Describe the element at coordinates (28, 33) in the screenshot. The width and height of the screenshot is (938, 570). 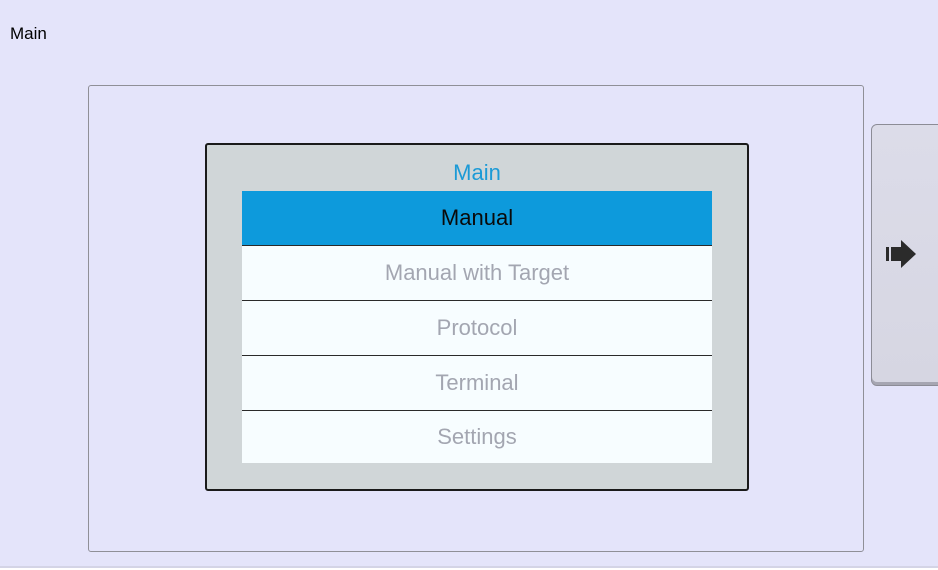
I see `window-title: Main` at that location.